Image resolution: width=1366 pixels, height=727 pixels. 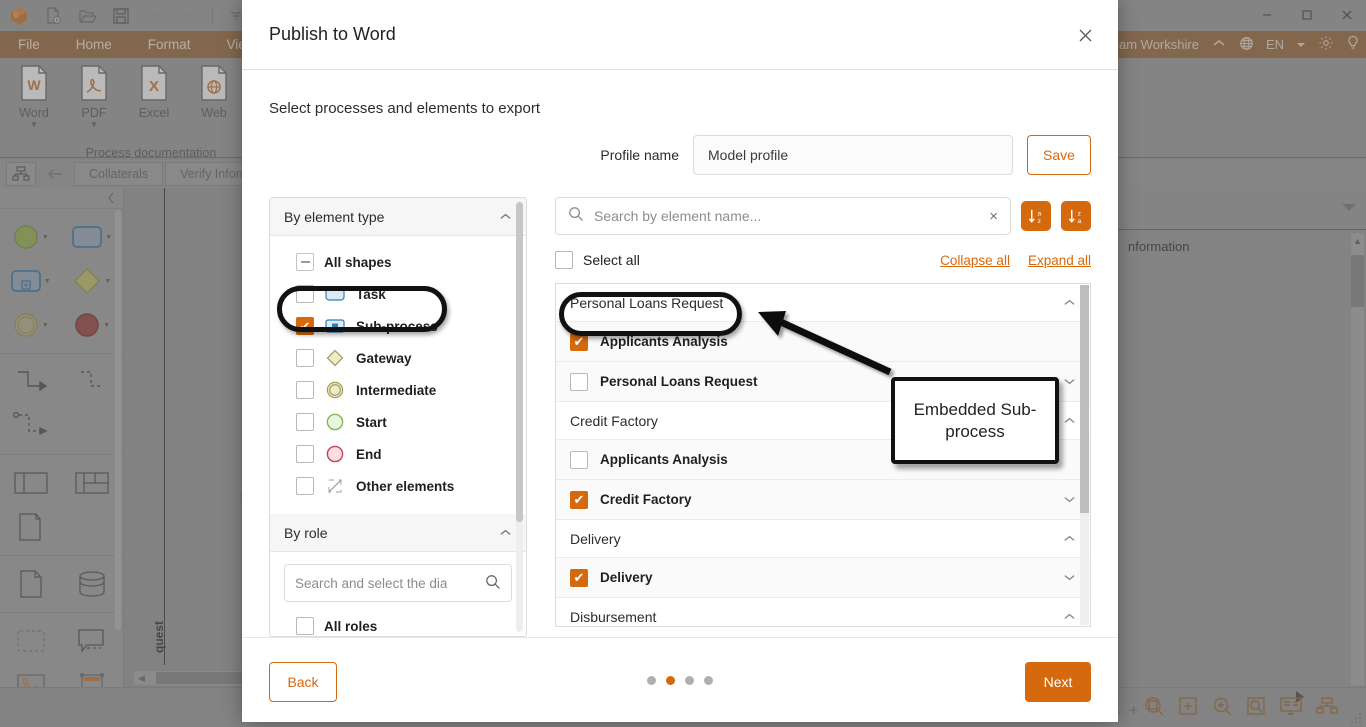 What do you see at coordinates (93, 237) in the screenshot?
I see `palette-task-shape: ▼` at bounding box center [93, 237].